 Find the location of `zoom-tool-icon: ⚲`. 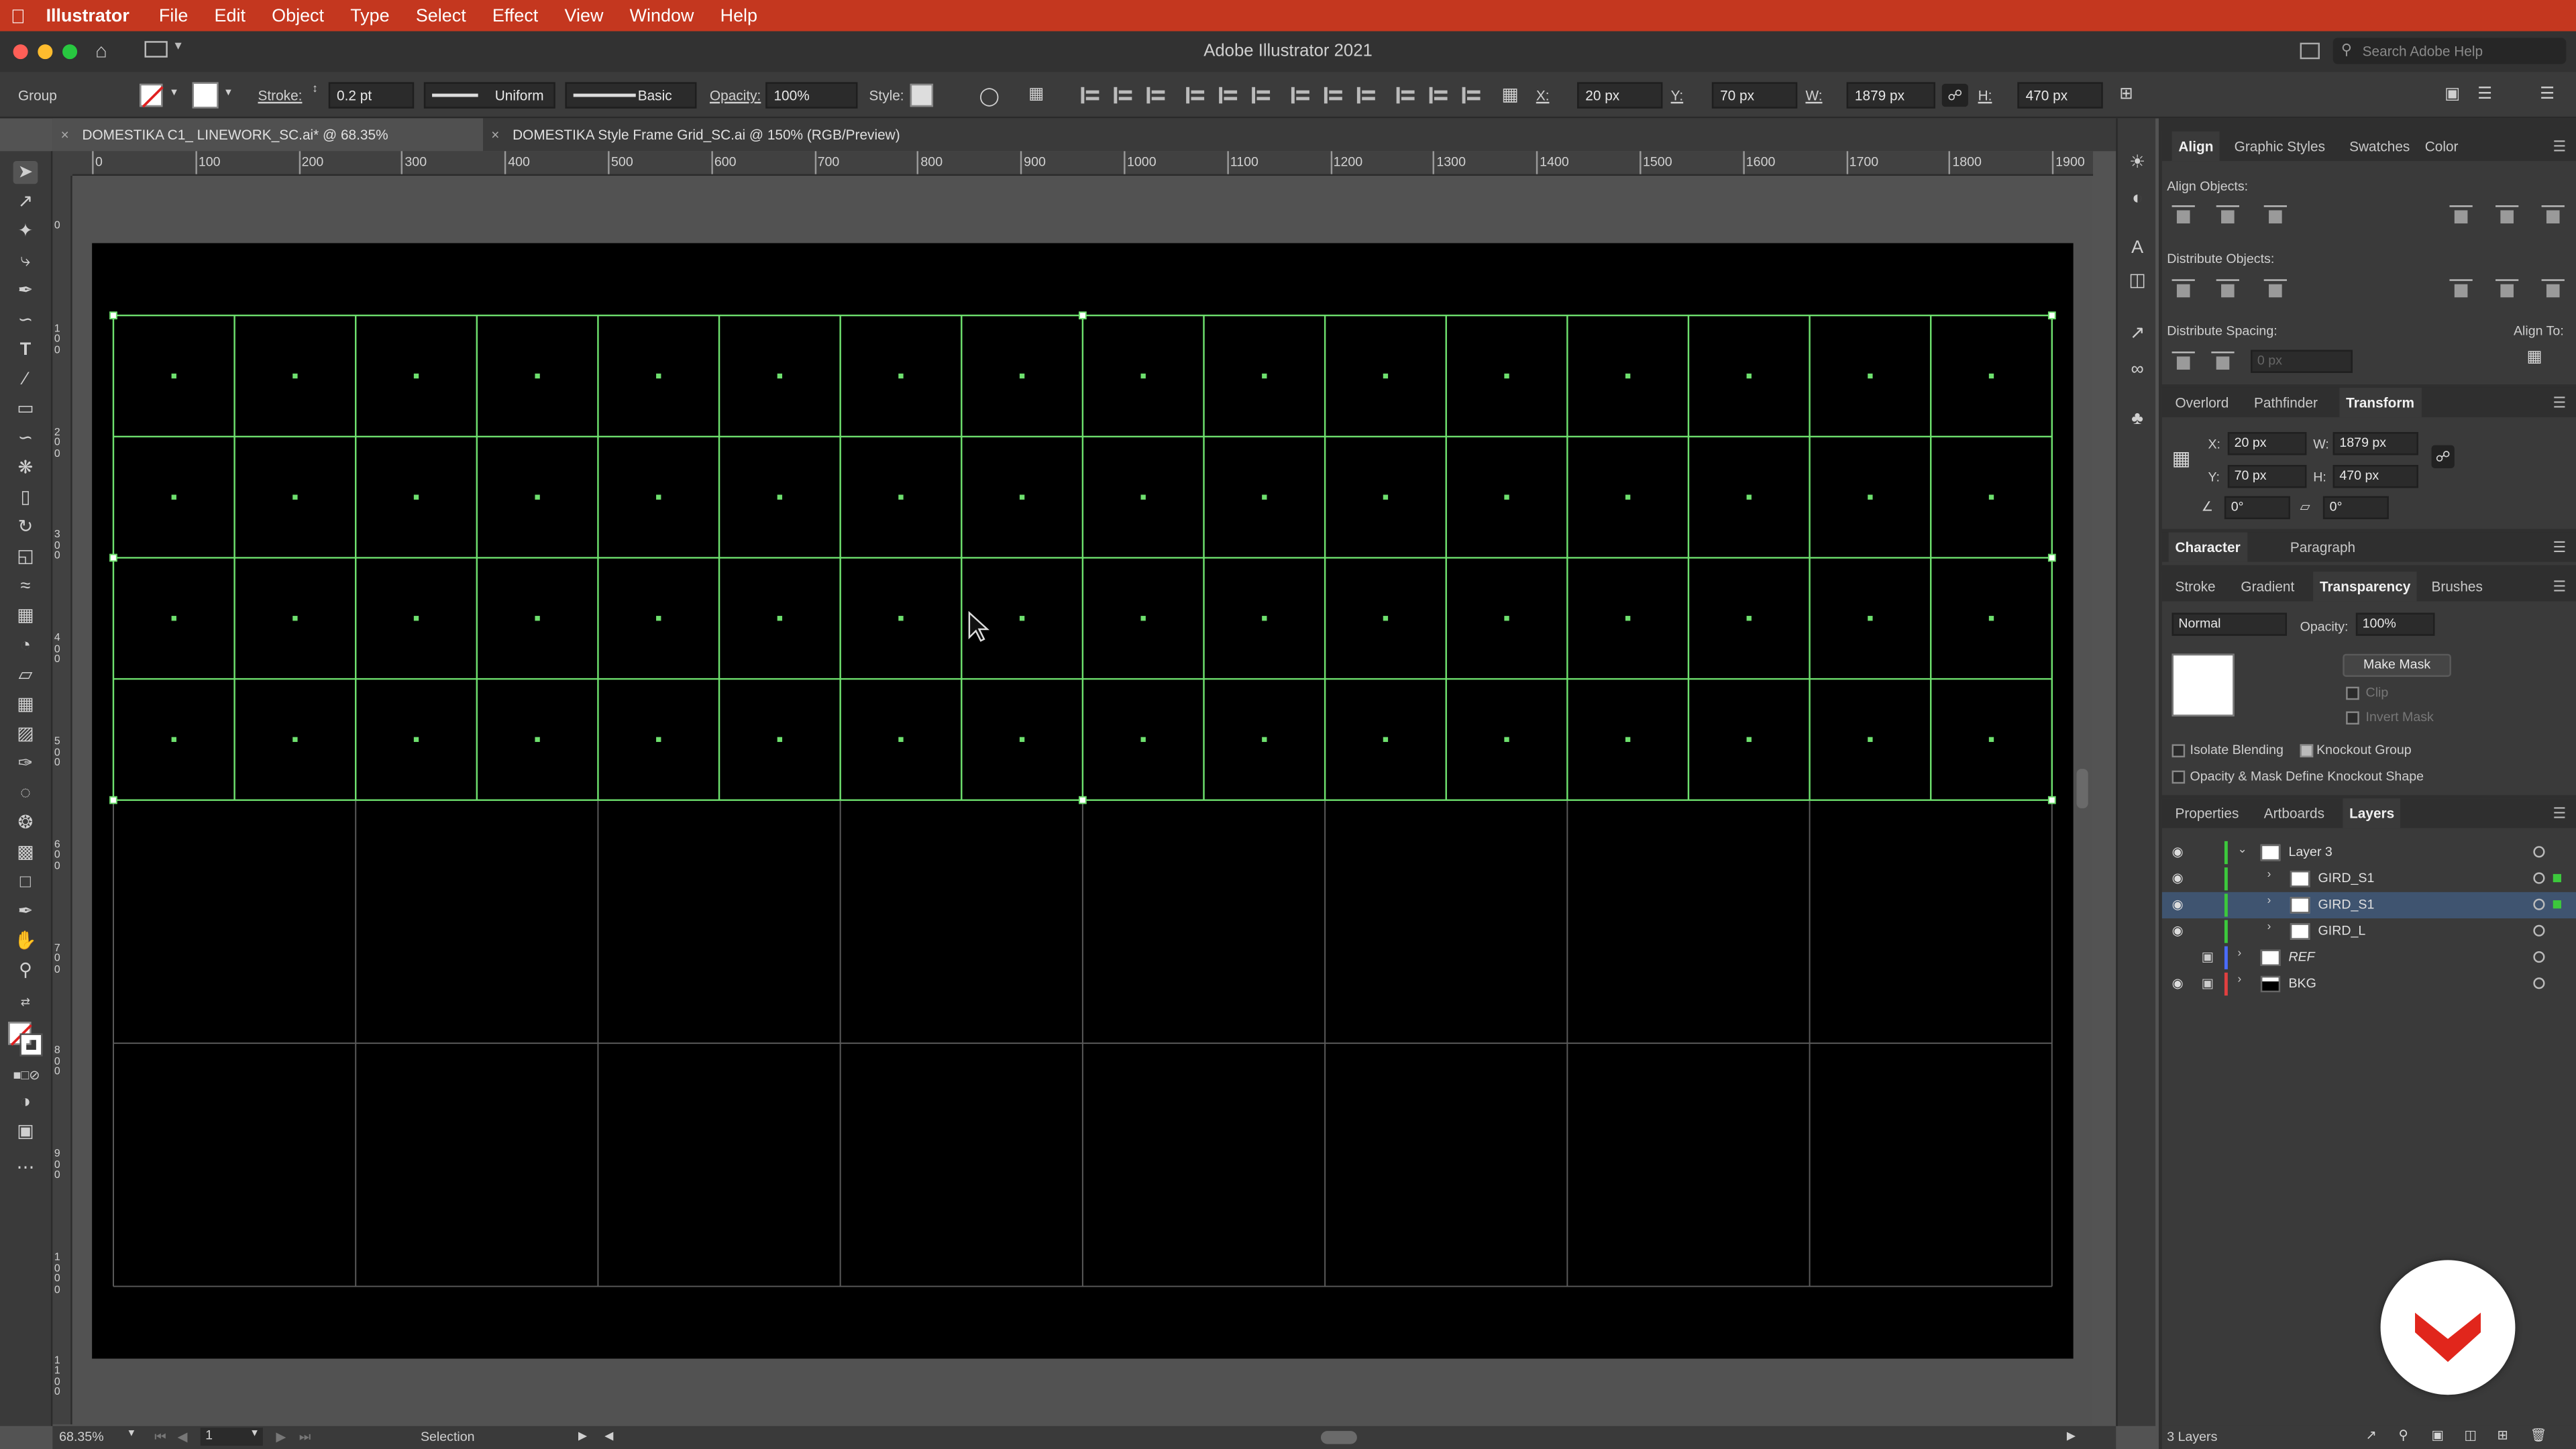

zoom-tool-icon: ⚲ is located at coordinates (25, 970).